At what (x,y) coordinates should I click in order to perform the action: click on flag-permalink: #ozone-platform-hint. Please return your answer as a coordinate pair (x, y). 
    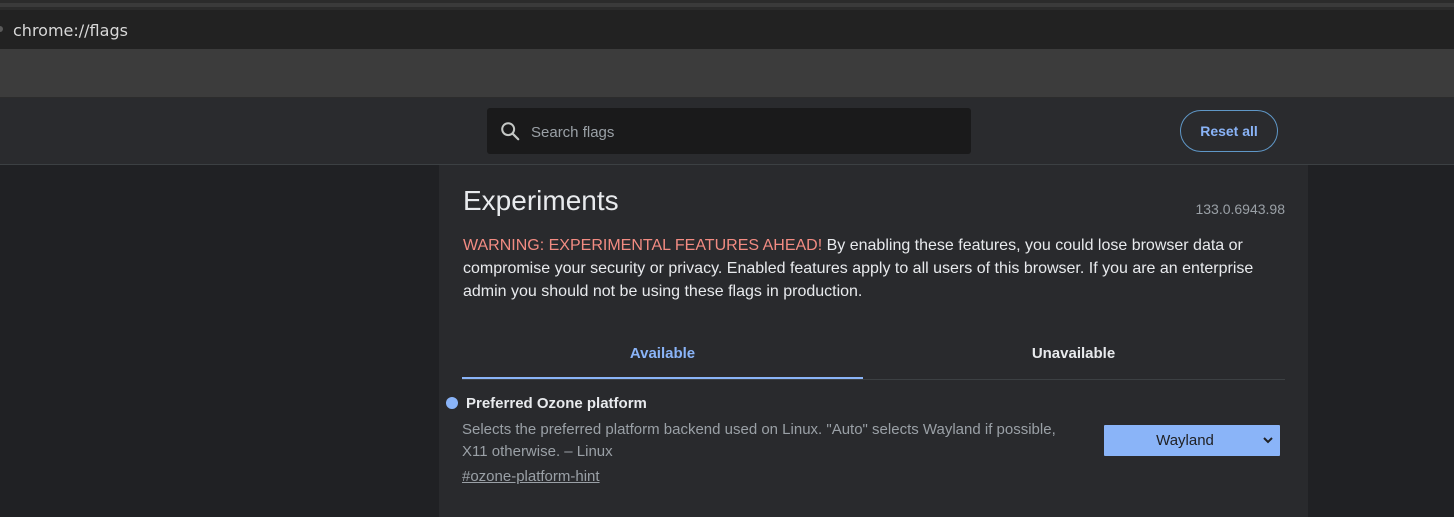
    Looking at the image, I should click on (531, 476).